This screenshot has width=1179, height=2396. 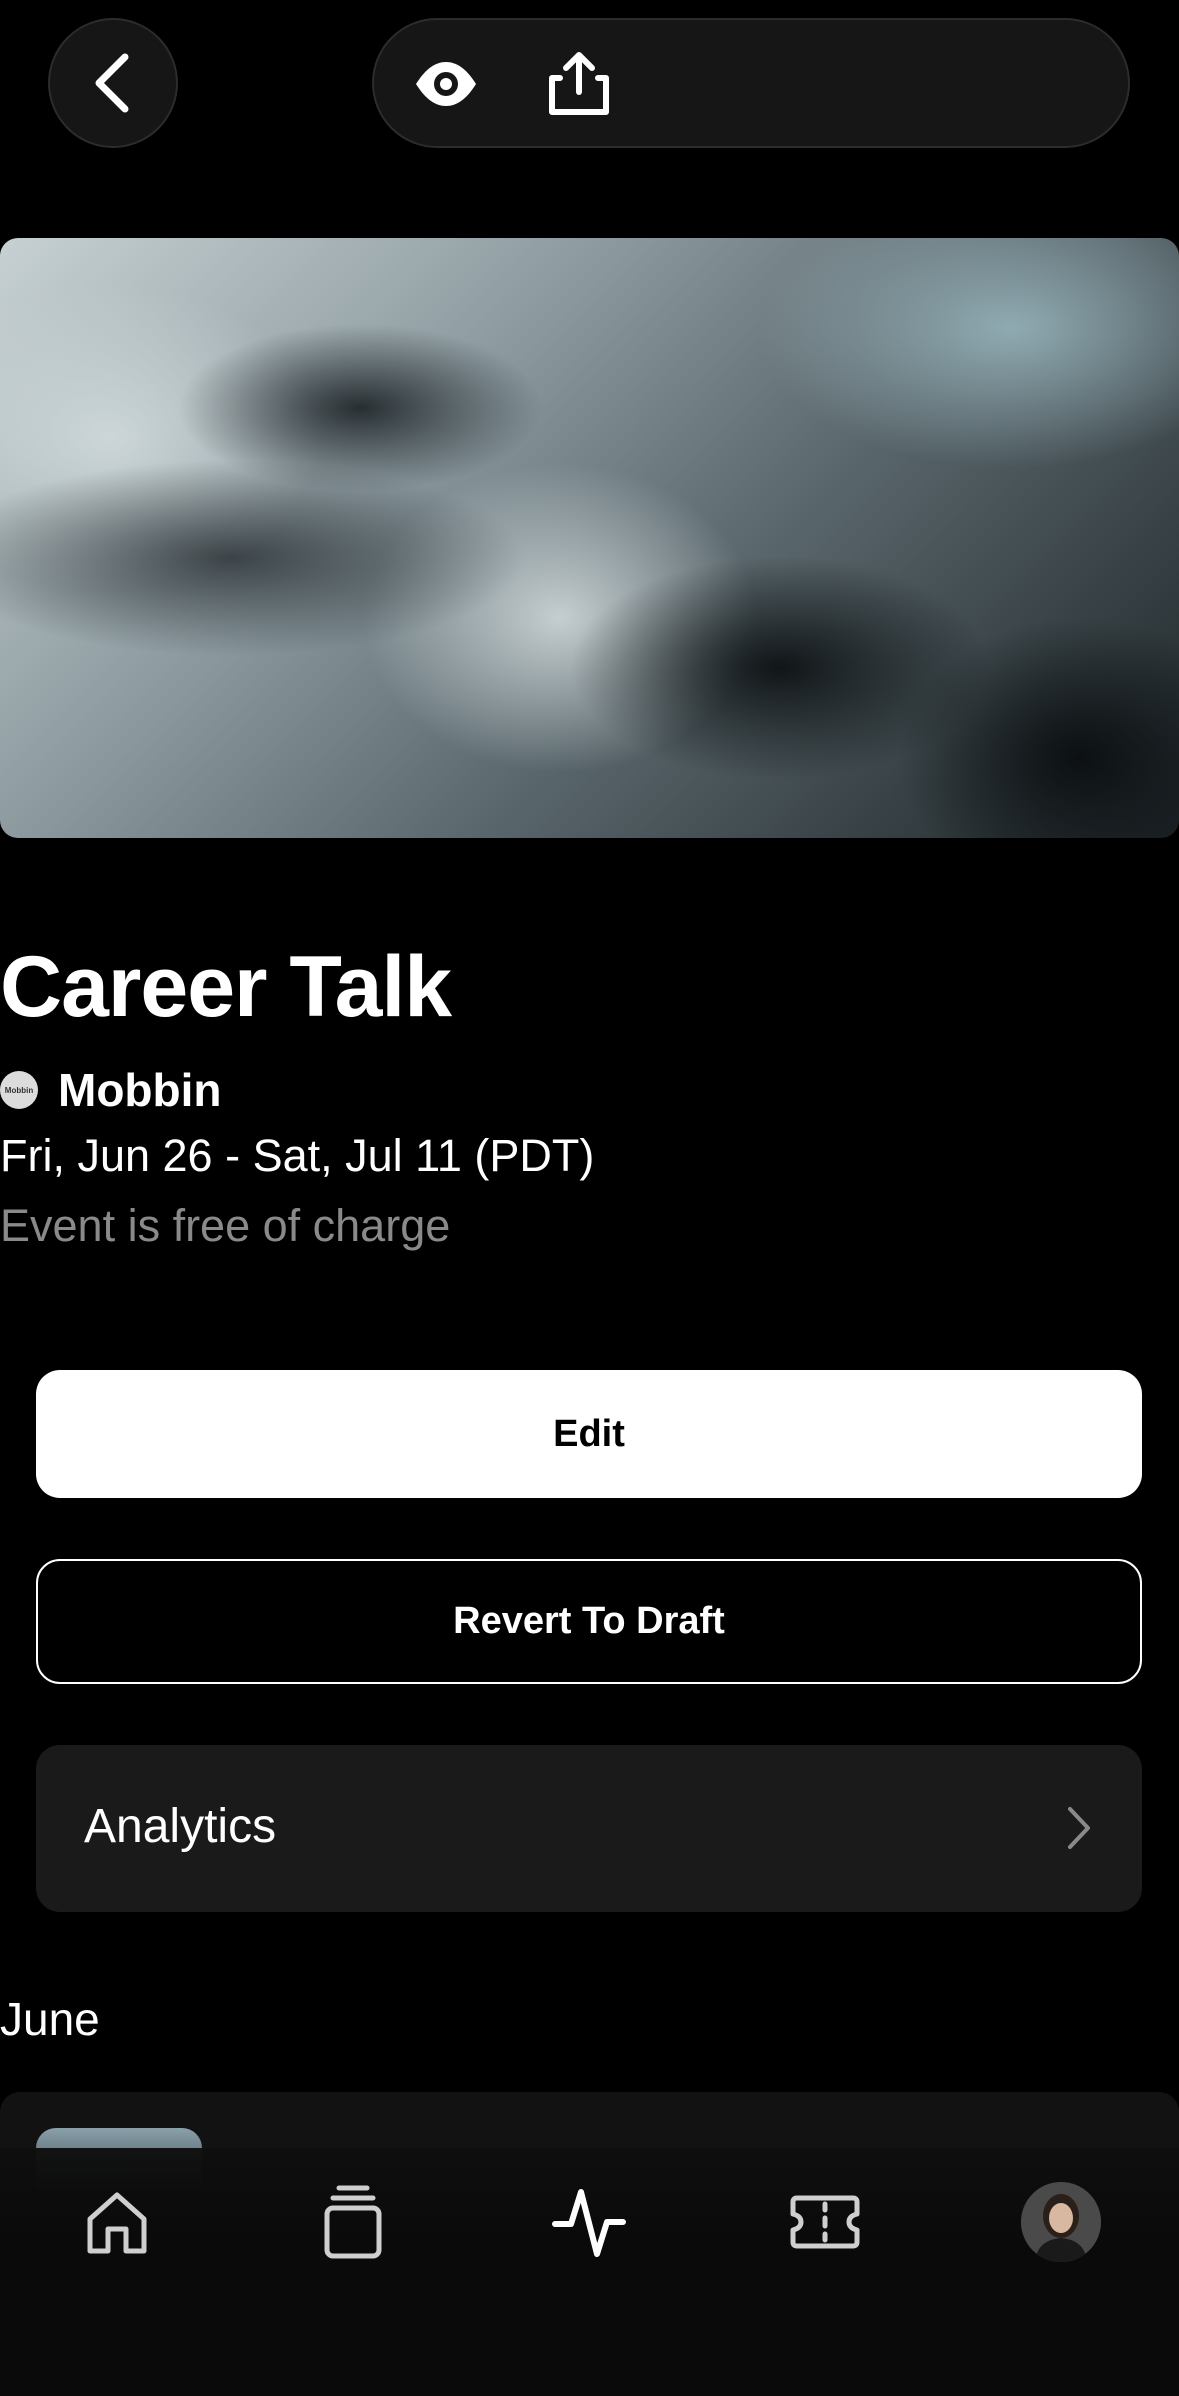 I want to click on host-avatar: Mobbin, so click(x=19, y=1090).